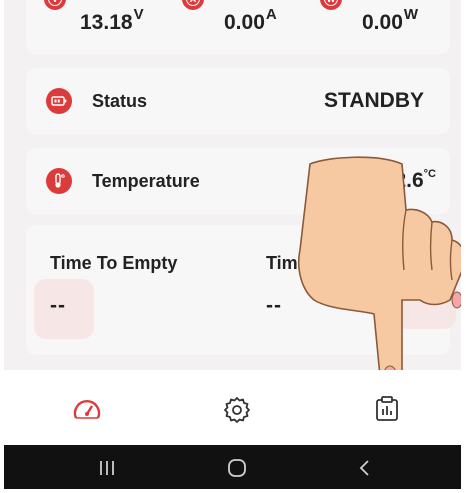  I want to click on time-to-empty: Time To Empty --, so click(113, 285).